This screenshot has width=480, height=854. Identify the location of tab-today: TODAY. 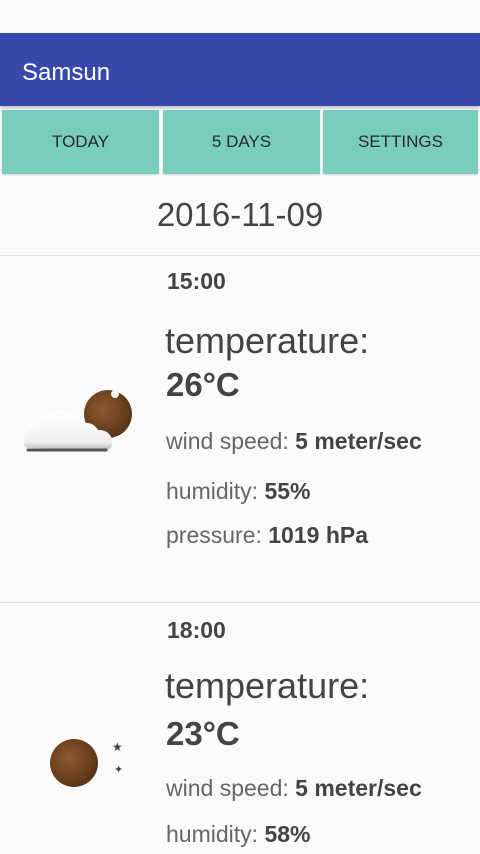
(80, 142).